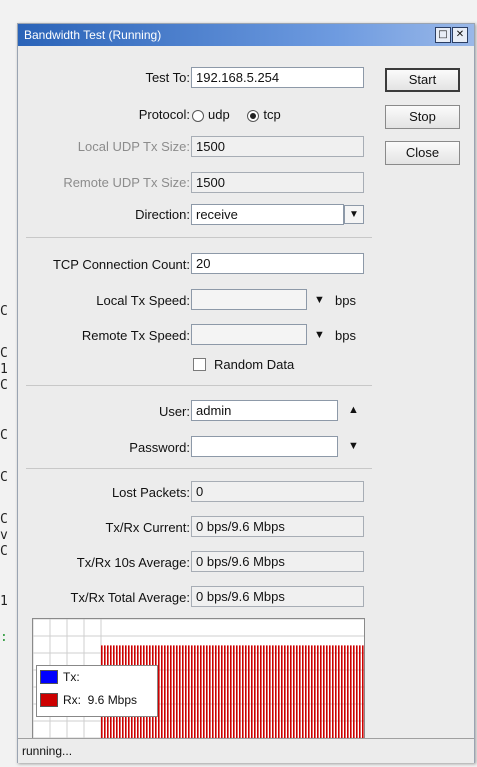 The image size is (477, 767). Describe the element at coordinates (277, 526) in the screenshot. I see `txrx-current-value: 0 bps/9.6 Mbps` at that location.